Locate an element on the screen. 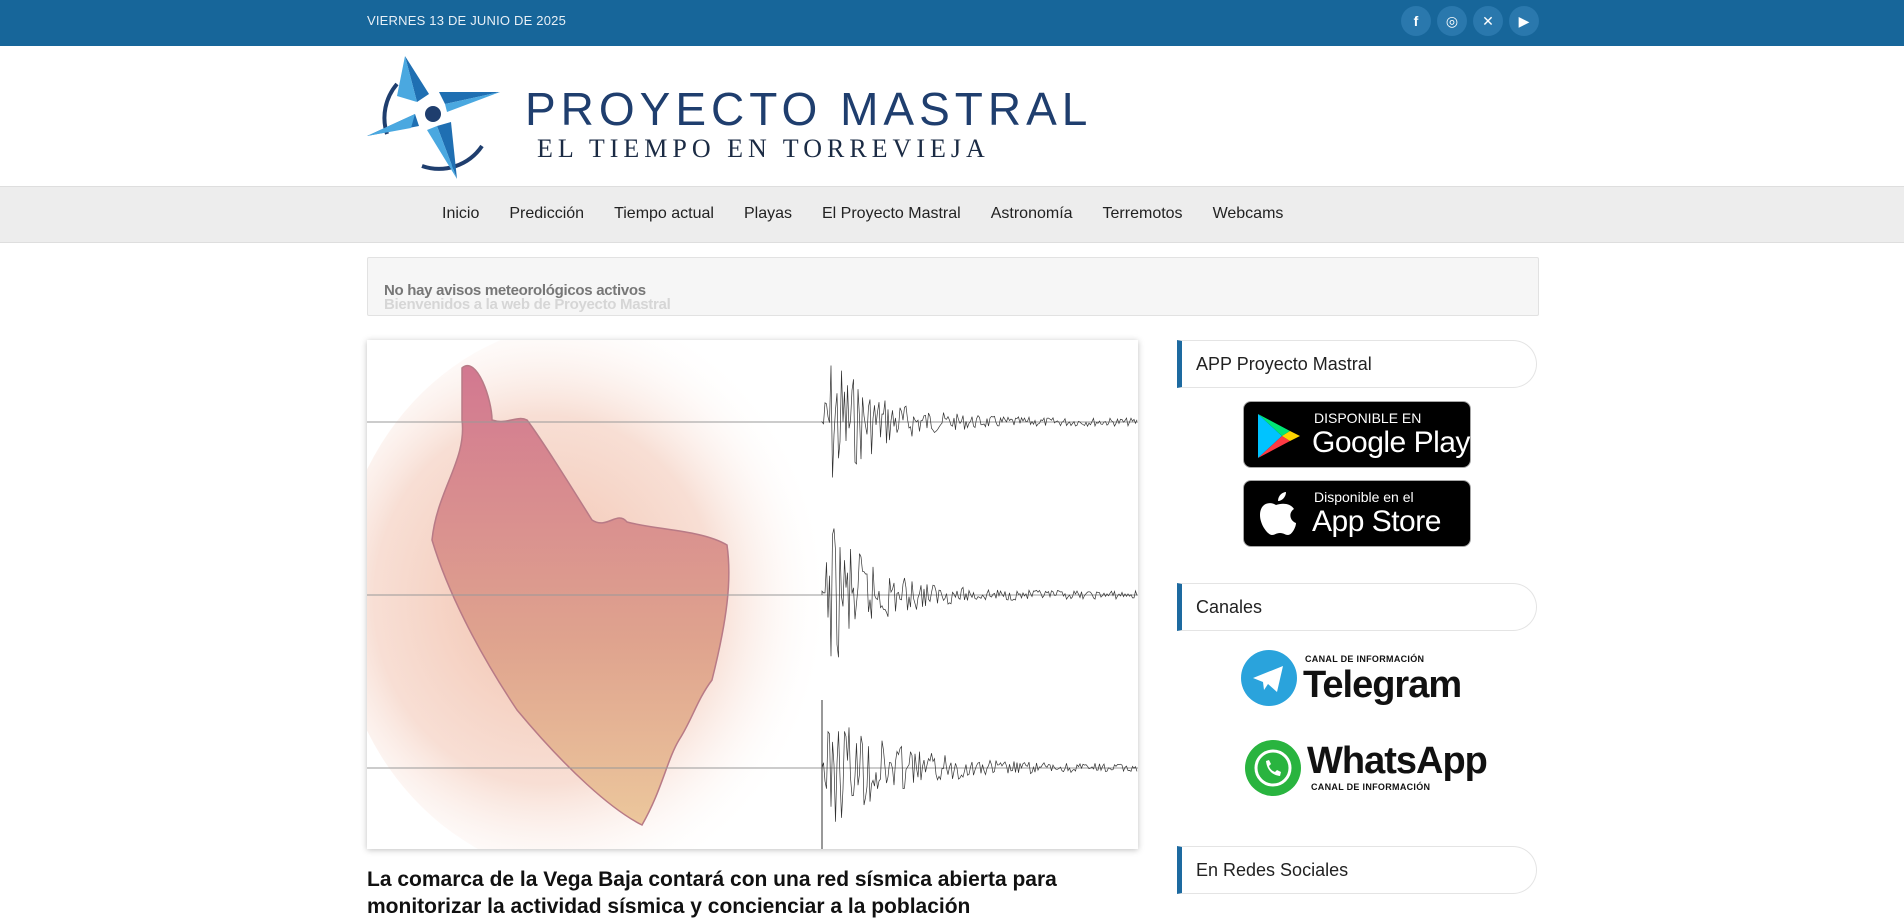 The height and width of the screenshot is (920, 1904). google-play-big-text: Google Play is located at coordinates (1391, 442).